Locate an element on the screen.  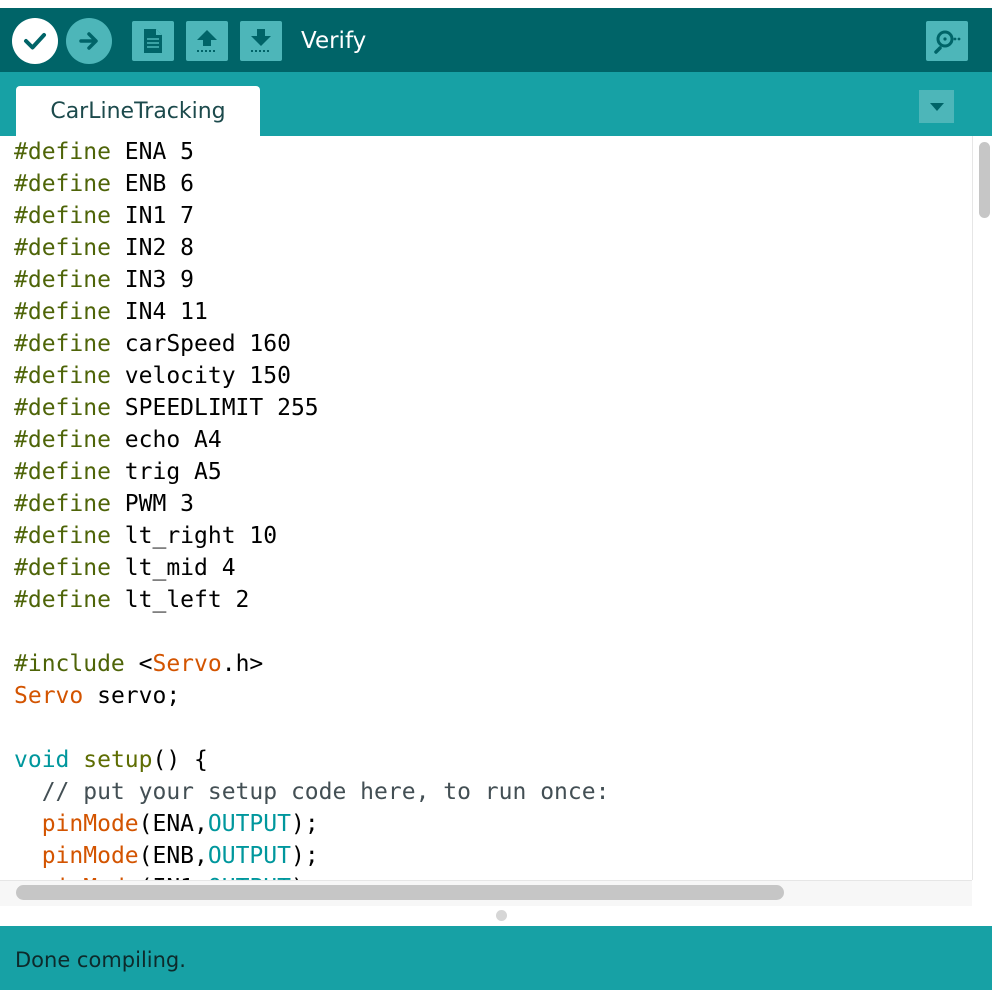
triangle-down-icon is located at coordinates (936, 106).